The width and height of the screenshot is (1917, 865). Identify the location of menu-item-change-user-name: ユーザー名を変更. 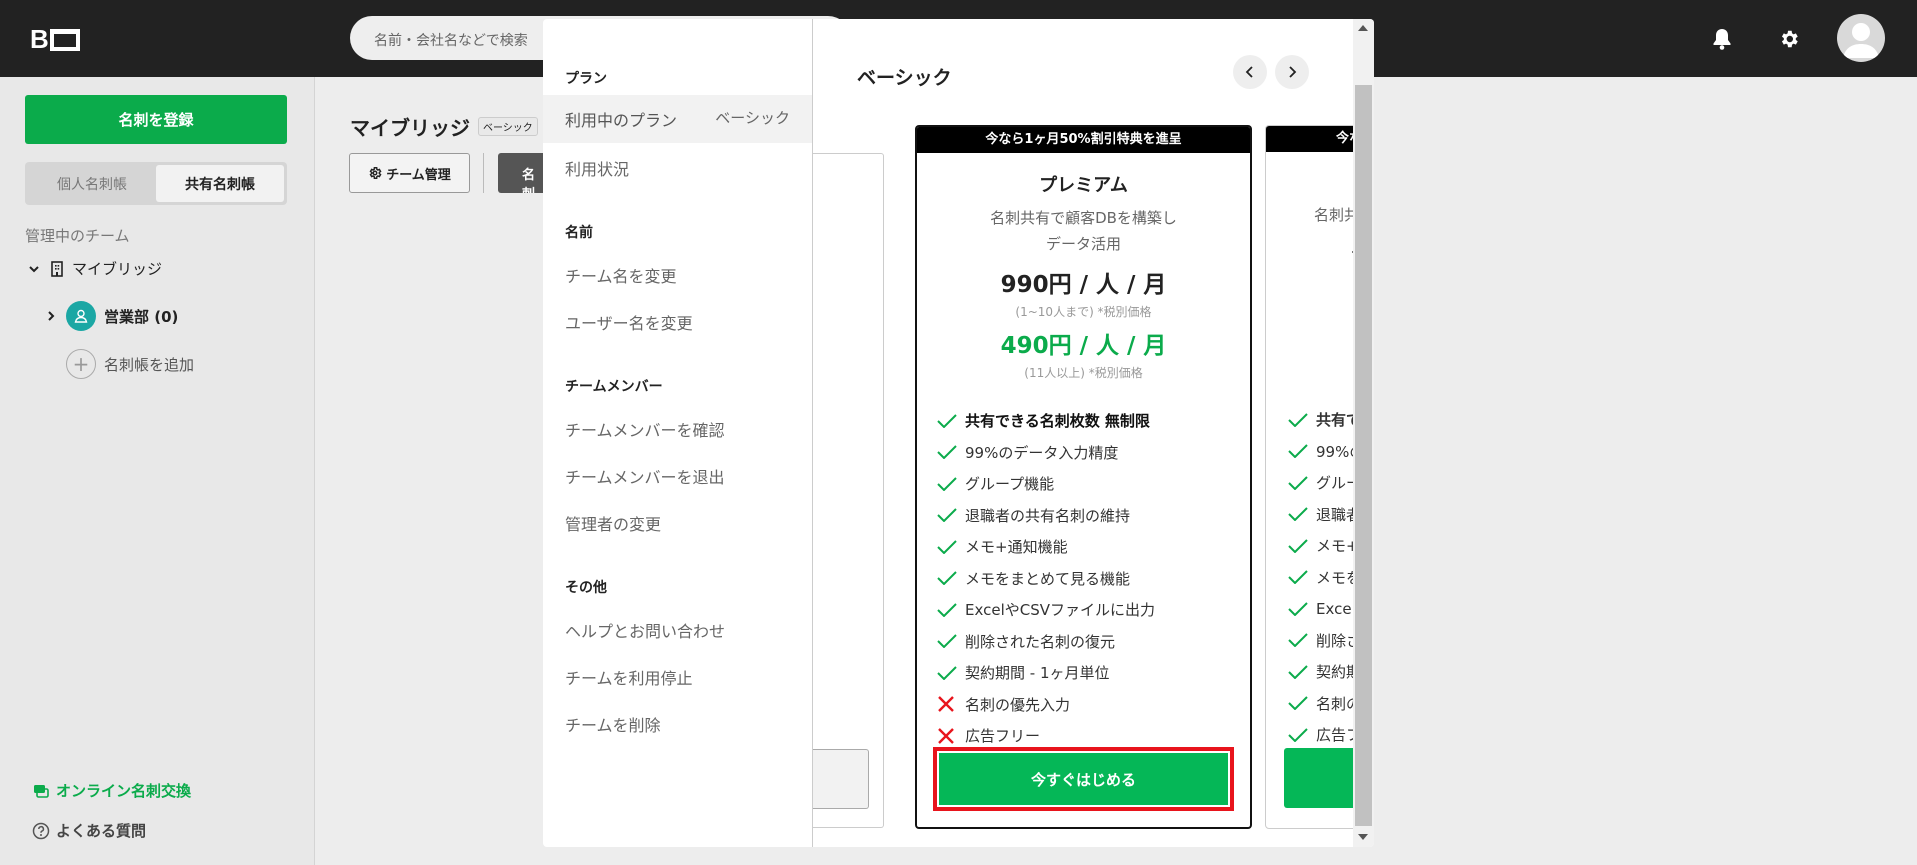
(629, 322).